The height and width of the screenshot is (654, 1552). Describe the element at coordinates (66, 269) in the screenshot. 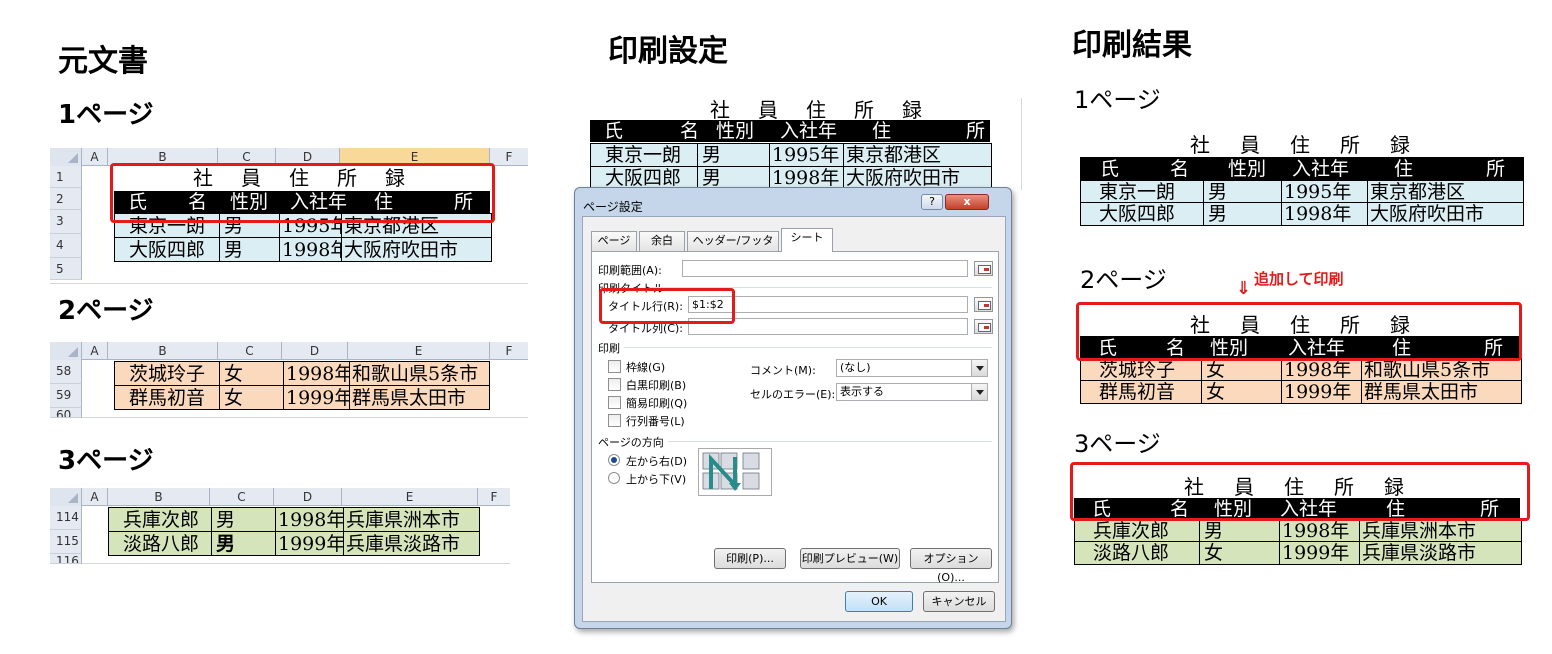

I see `row-header: 5` at that location.